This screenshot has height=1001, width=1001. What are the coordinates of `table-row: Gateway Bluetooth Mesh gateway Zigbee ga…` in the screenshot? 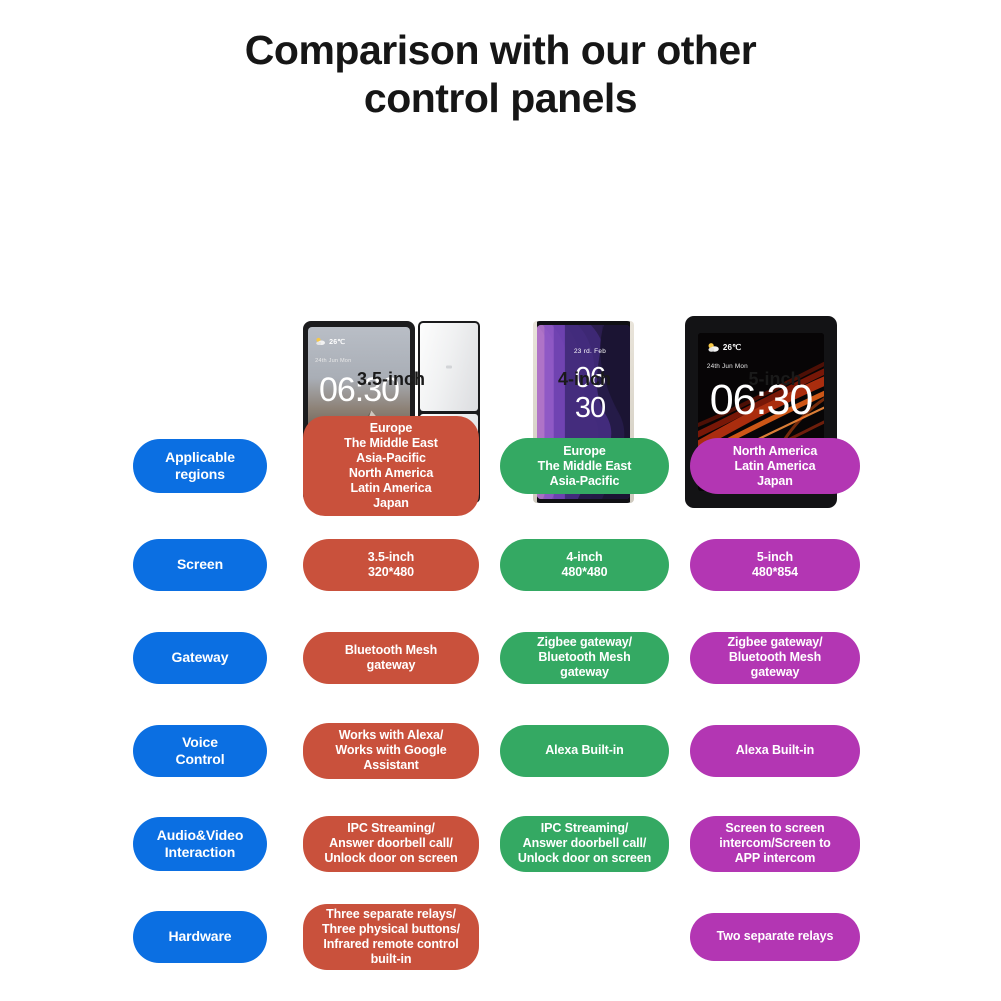 It's located at (500, 657).